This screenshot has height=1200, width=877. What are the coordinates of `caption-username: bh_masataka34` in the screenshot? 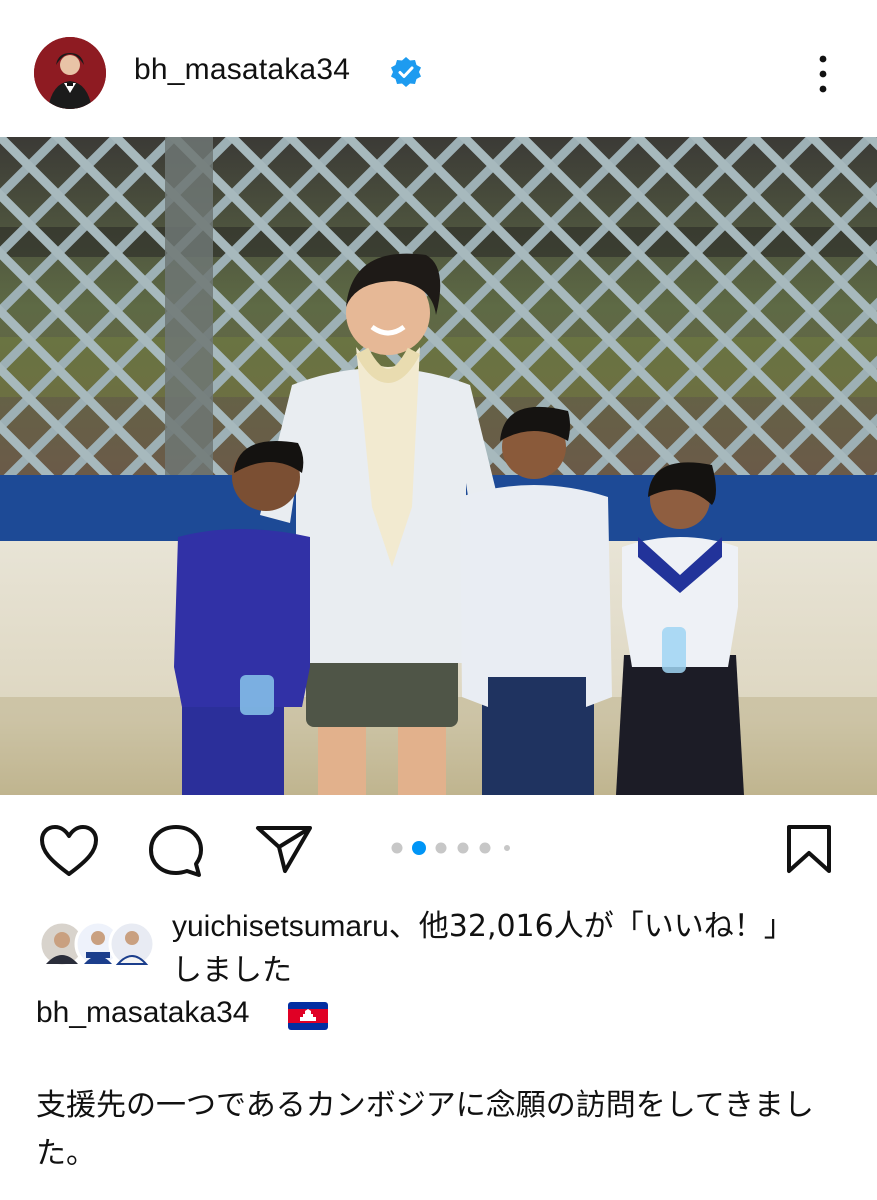 It's located at (143, 1013).